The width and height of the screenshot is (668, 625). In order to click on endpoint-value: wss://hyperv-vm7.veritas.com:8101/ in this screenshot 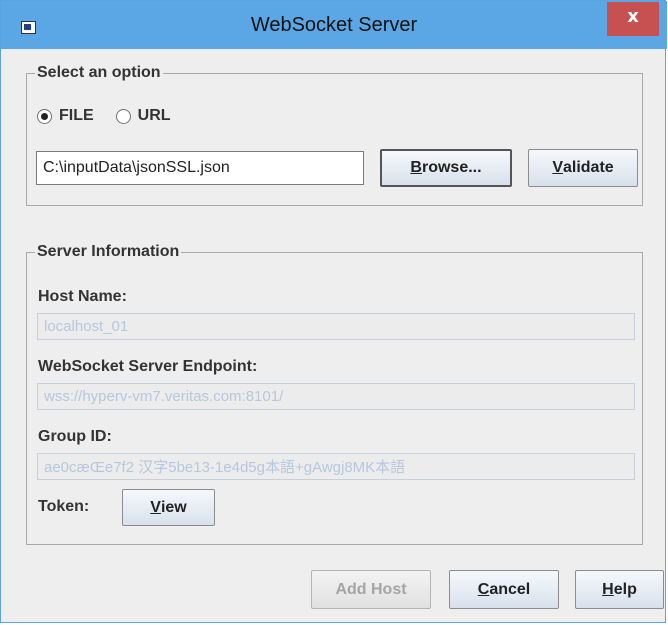, I will do `click(164, 396)`.